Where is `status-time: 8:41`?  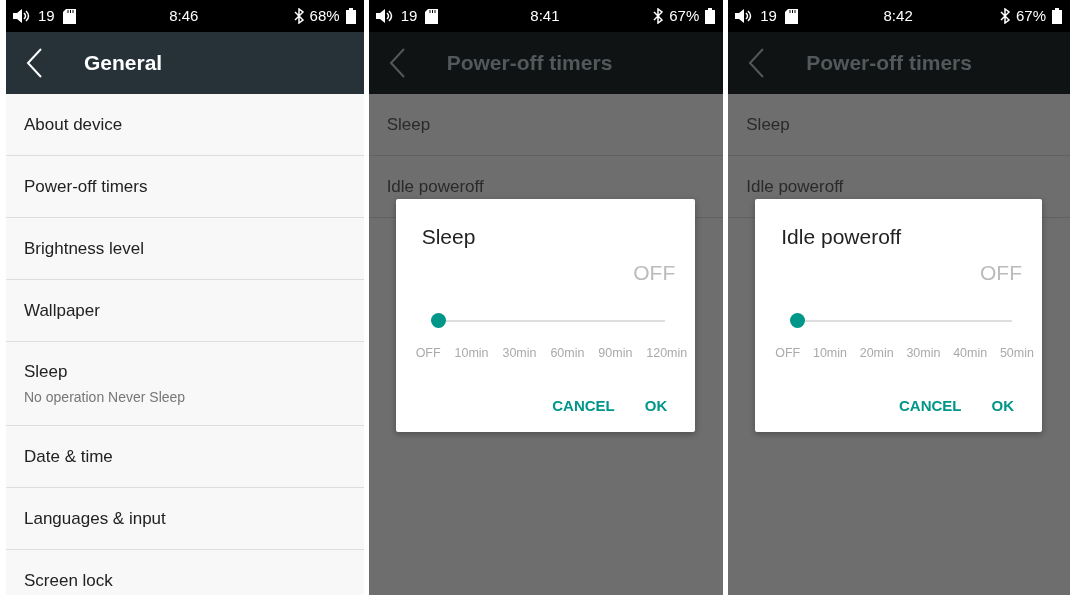
status-time: 8:41 is located at coordinates (545, 15).